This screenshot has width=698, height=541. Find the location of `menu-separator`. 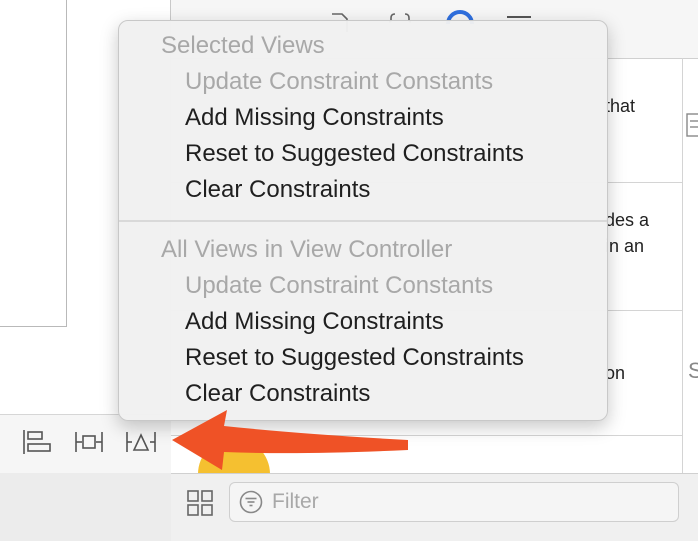

menu-separator is located at coordinates (363, 221).